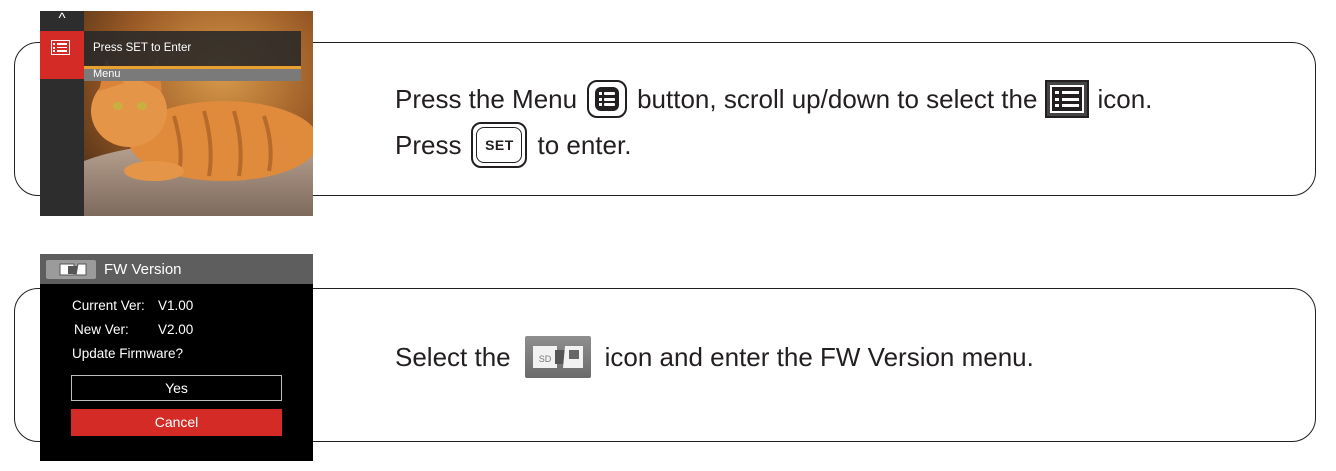 This screenshot has height=471, width=1336. What do you see at coordinates (837, 98) in the screenshot?
I see `step1-text-b: button, scroll up/down to select the` at bounding box center [837, 98].